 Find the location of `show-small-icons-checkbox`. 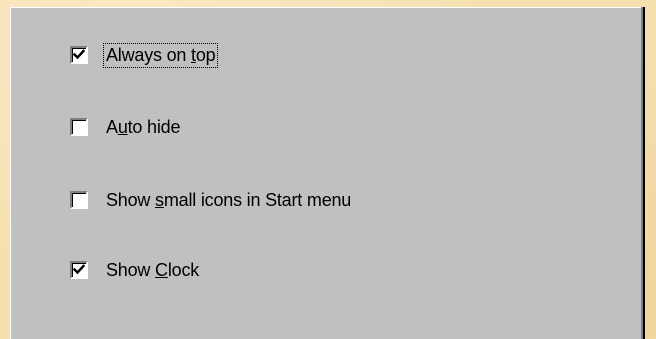

show-small-icons-checkbox is located at coordinates (79, 200).